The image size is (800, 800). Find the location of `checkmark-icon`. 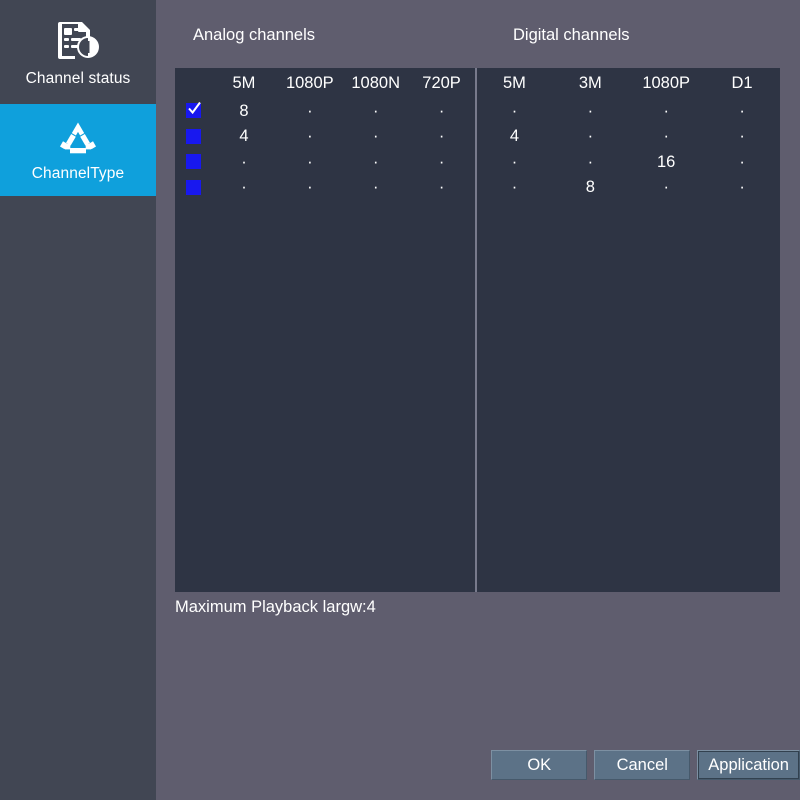

checkmark-icon is located at coordinates (194, 108).